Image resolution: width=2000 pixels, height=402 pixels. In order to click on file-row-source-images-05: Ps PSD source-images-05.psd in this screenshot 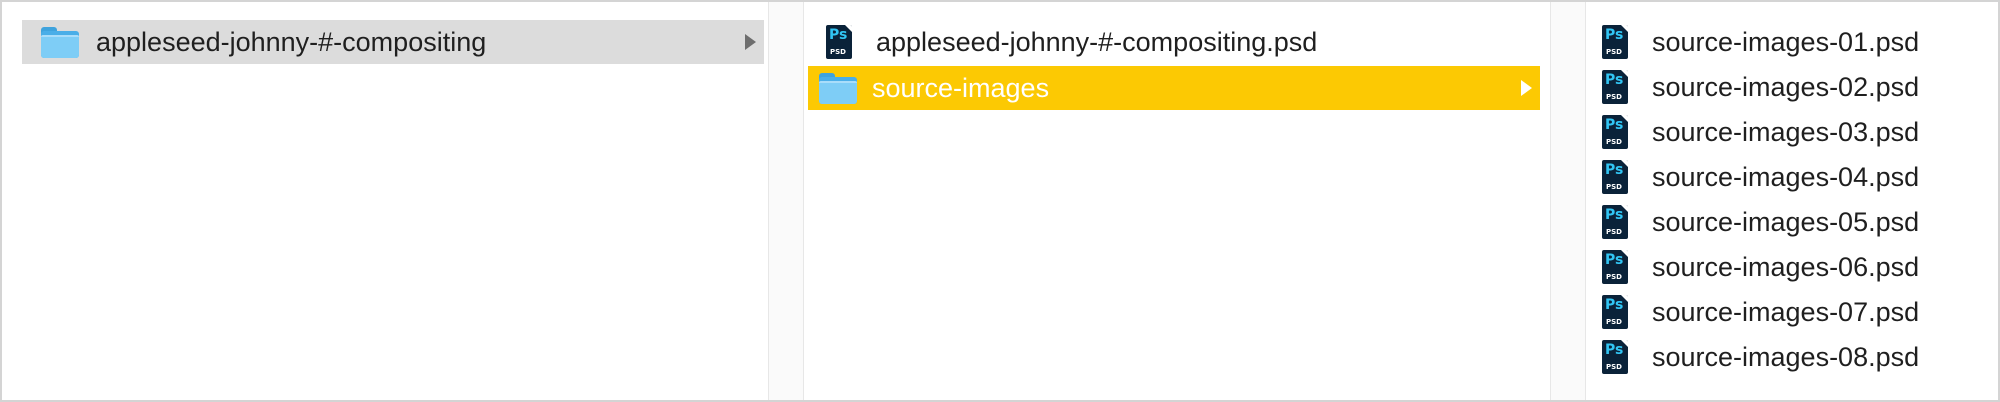, I will do `click(1797, 222)`.